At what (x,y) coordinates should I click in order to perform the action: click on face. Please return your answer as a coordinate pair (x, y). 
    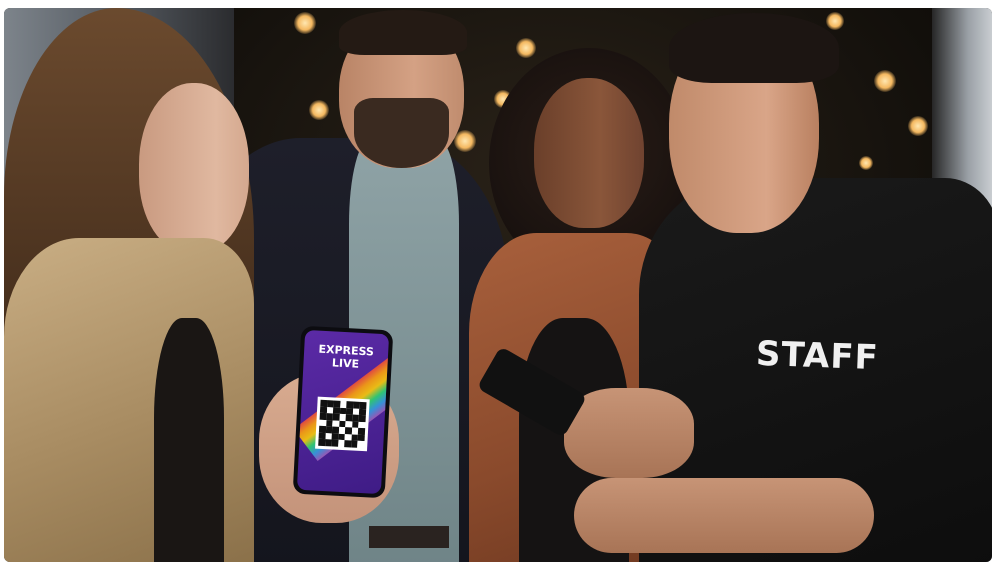
    Looking at the image, I should click on (194, 168).